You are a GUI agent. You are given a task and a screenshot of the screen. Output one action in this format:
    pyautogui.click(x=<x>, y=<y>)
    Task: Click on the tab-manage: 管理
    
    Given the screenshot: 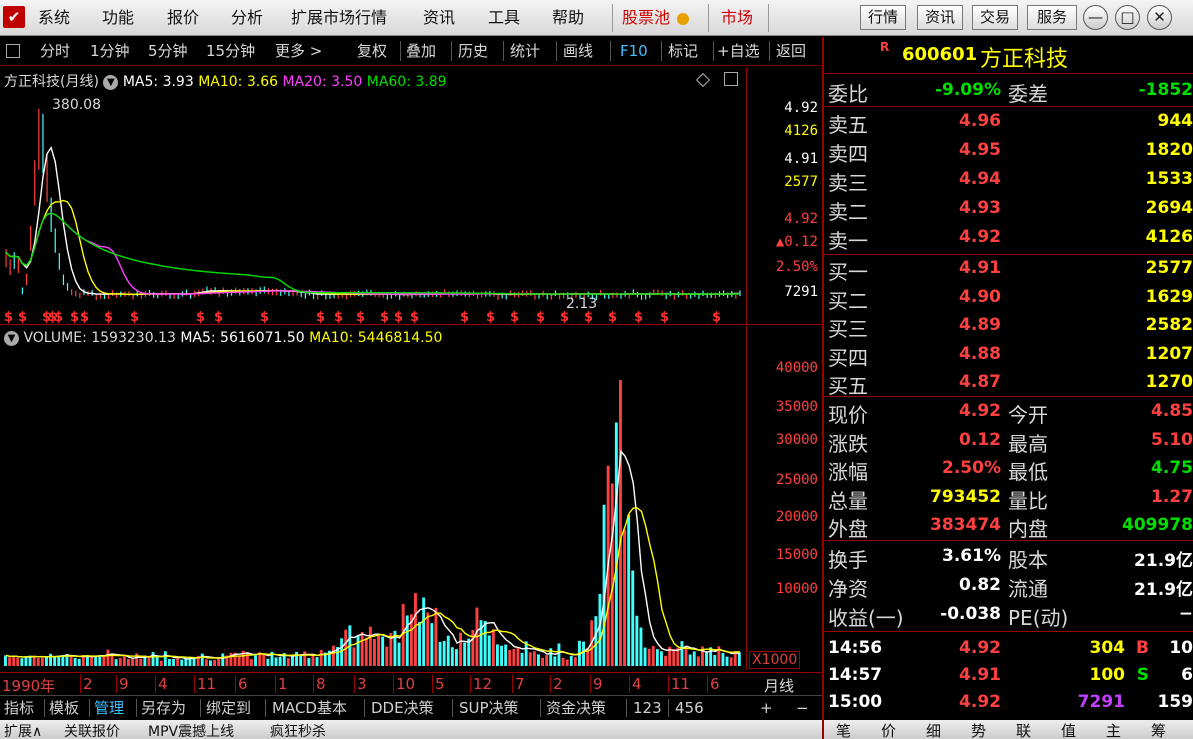 What is the action you would take?
    pyautogui.click(x=109, y=708)
    